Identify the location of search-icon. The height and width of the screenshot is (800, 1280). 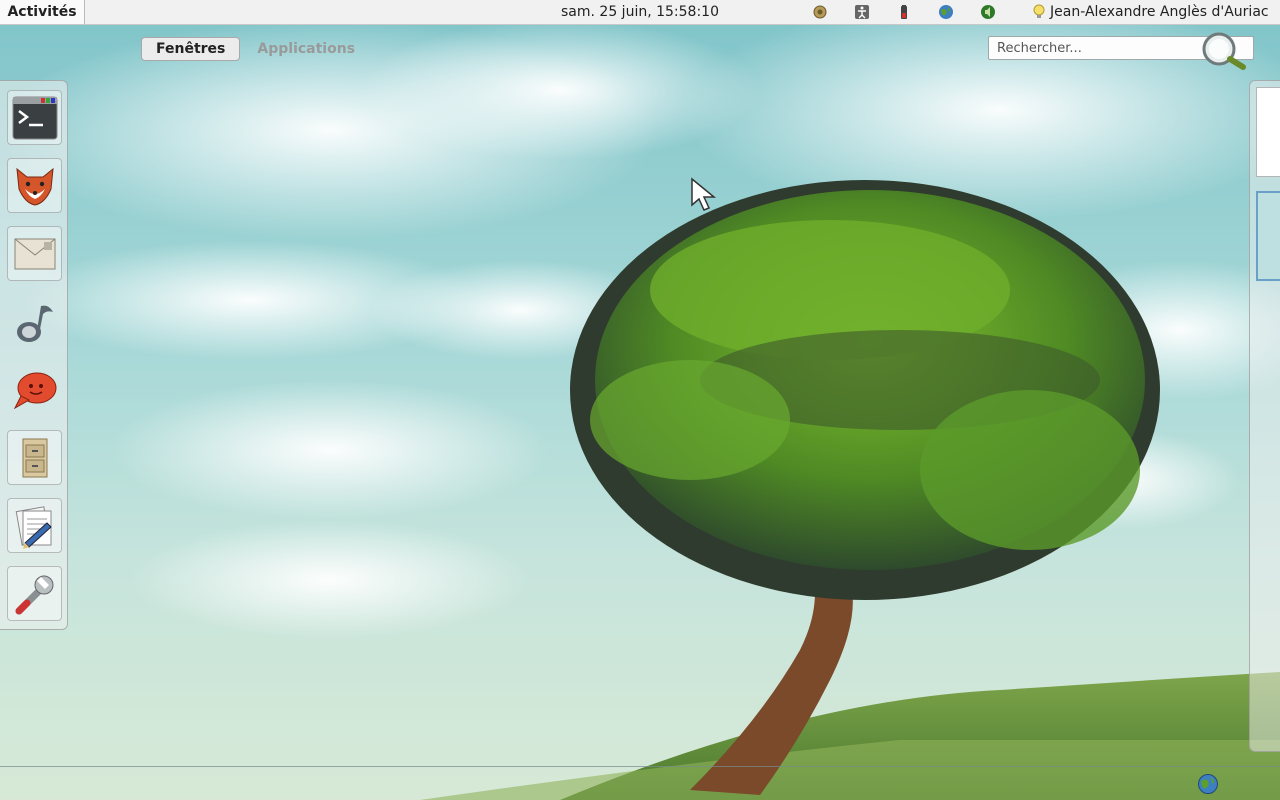
(1224, 51).